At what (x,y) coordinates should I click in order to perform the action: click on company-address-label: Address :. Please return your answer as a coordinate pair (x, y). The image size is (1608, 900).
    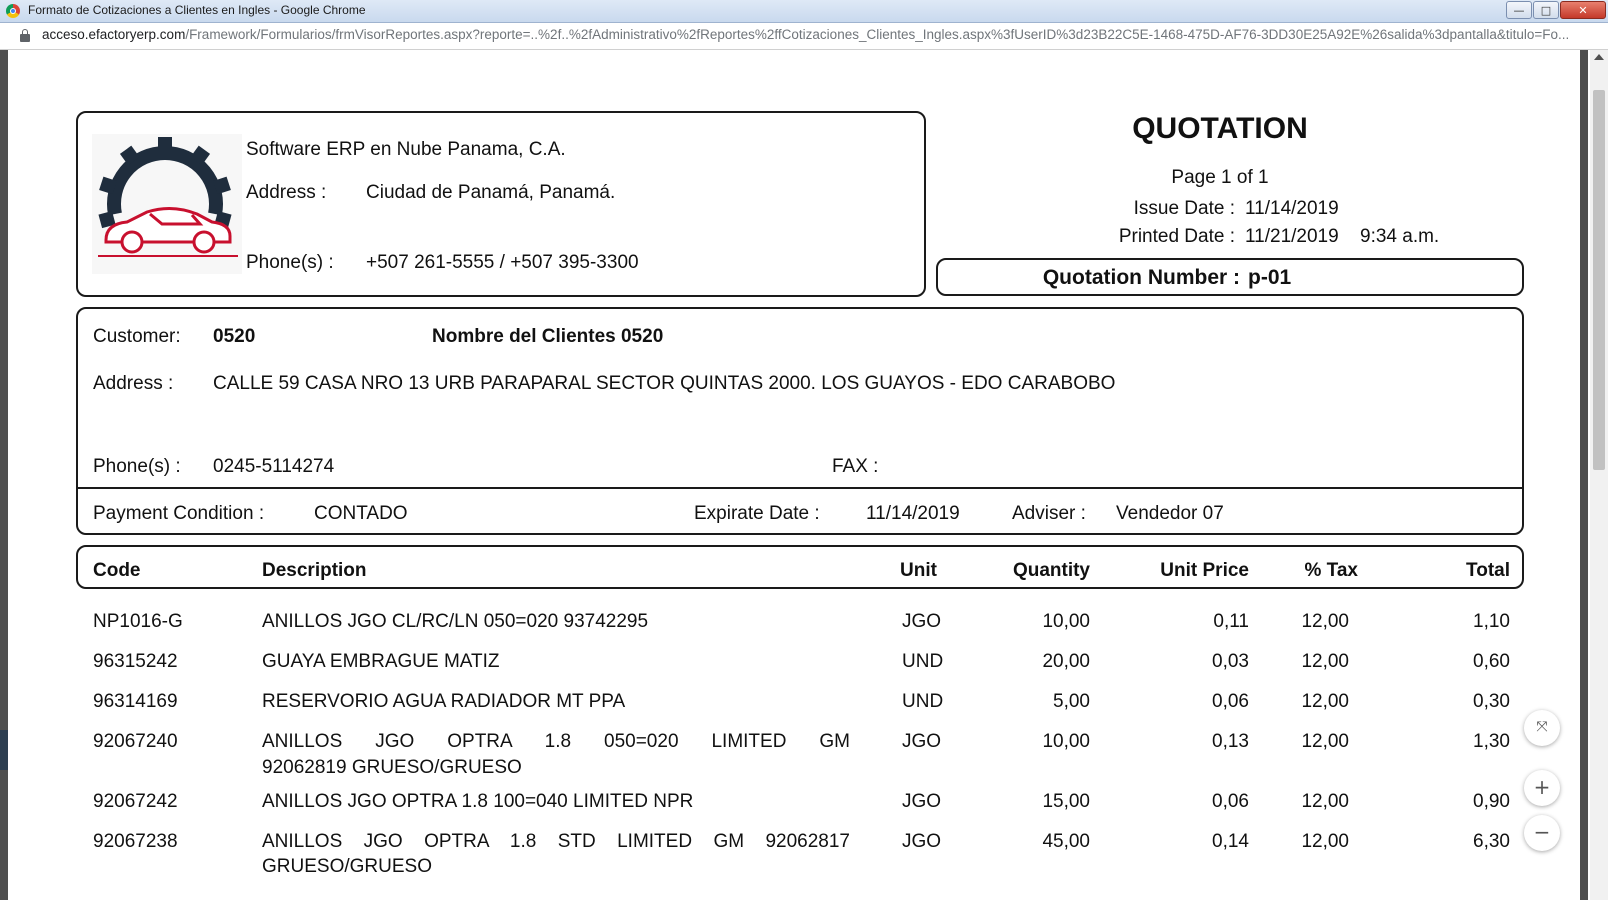
    Looking at the image, I should click on (286, 192).